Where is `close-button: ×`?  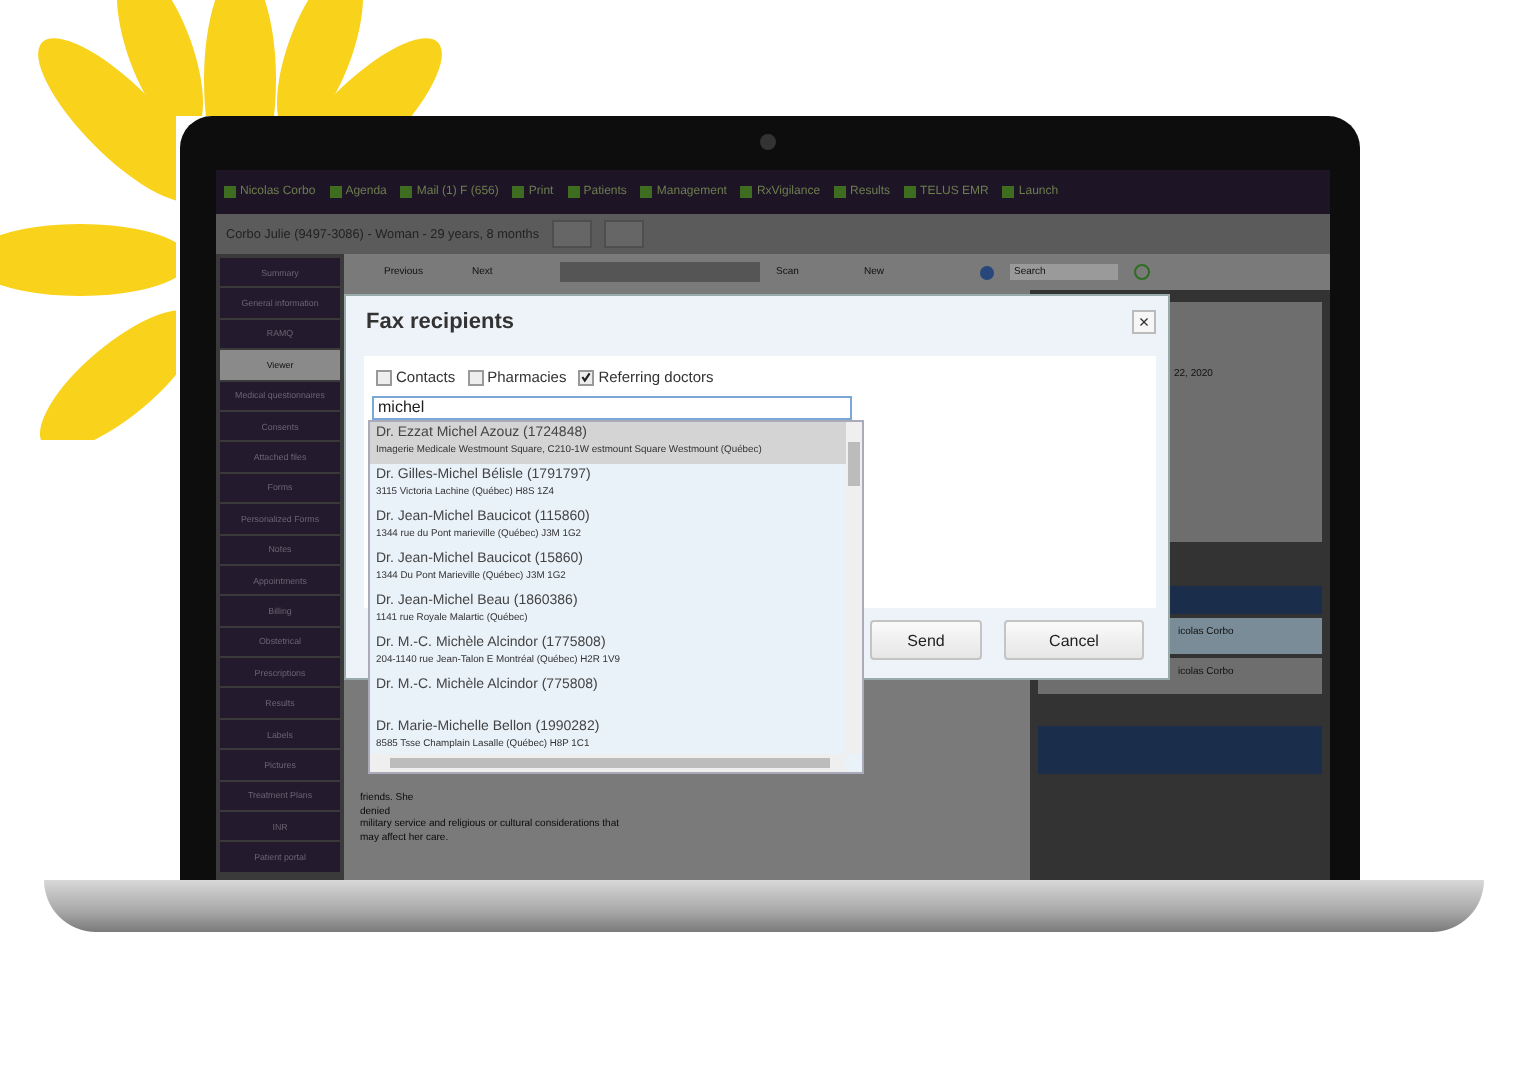
close-button: × is located at coordinates (1144, 322).